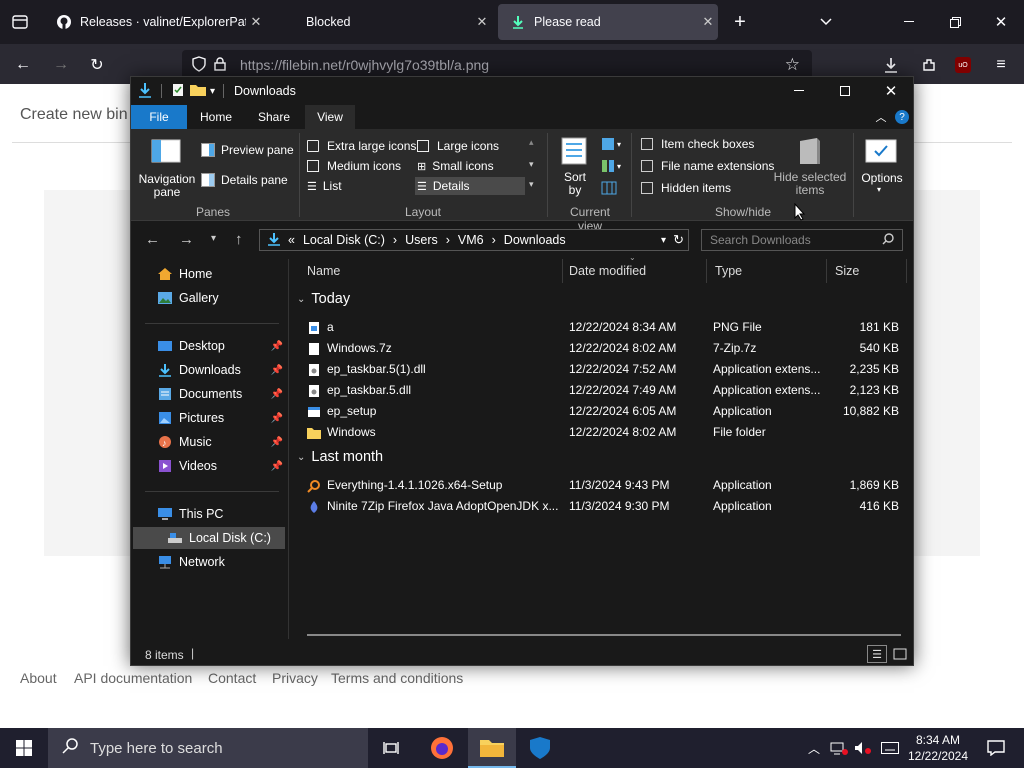 The width and height of the screenshot is (1024, 768). What do you see at coordinates (929, 65) in the screenshot?
I see `extensions-icon` at bounding box center [929, 65].